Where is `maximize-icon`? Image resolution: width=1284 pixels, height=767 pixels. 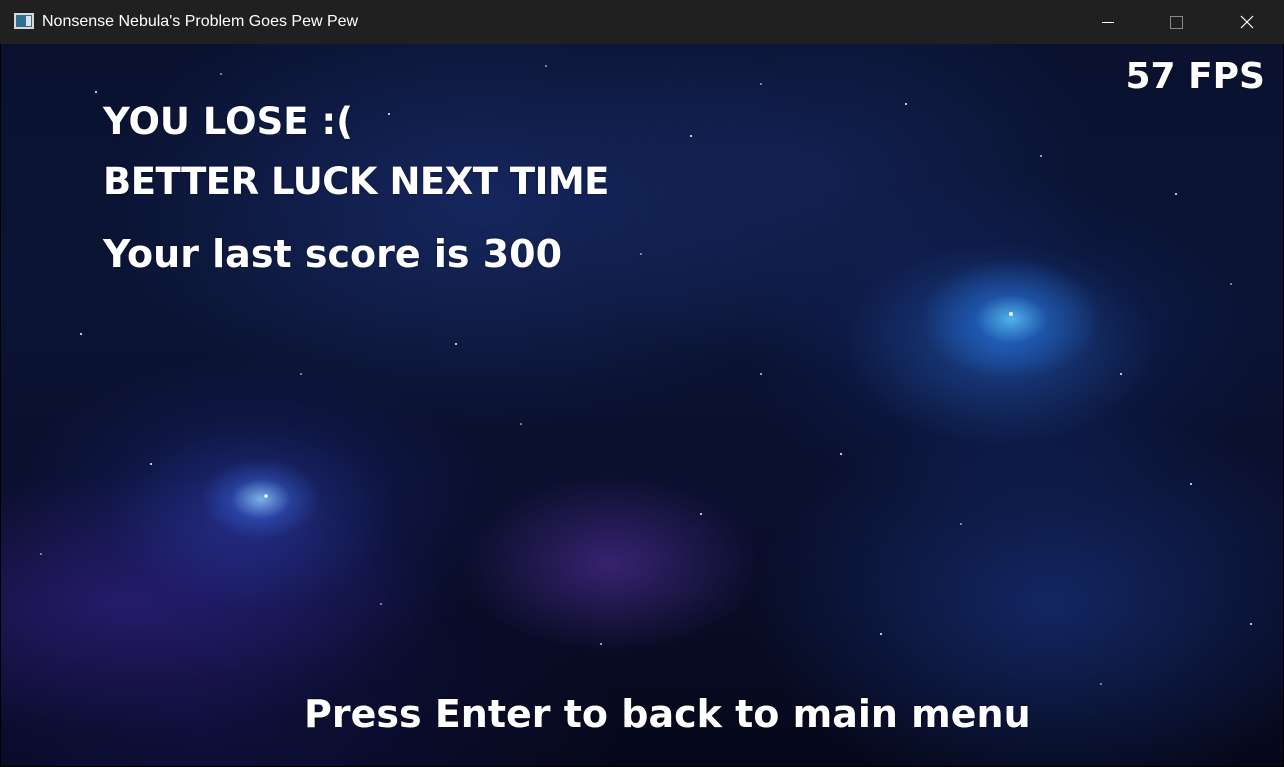
maximize-icon is located at coordinates (1176, 22).